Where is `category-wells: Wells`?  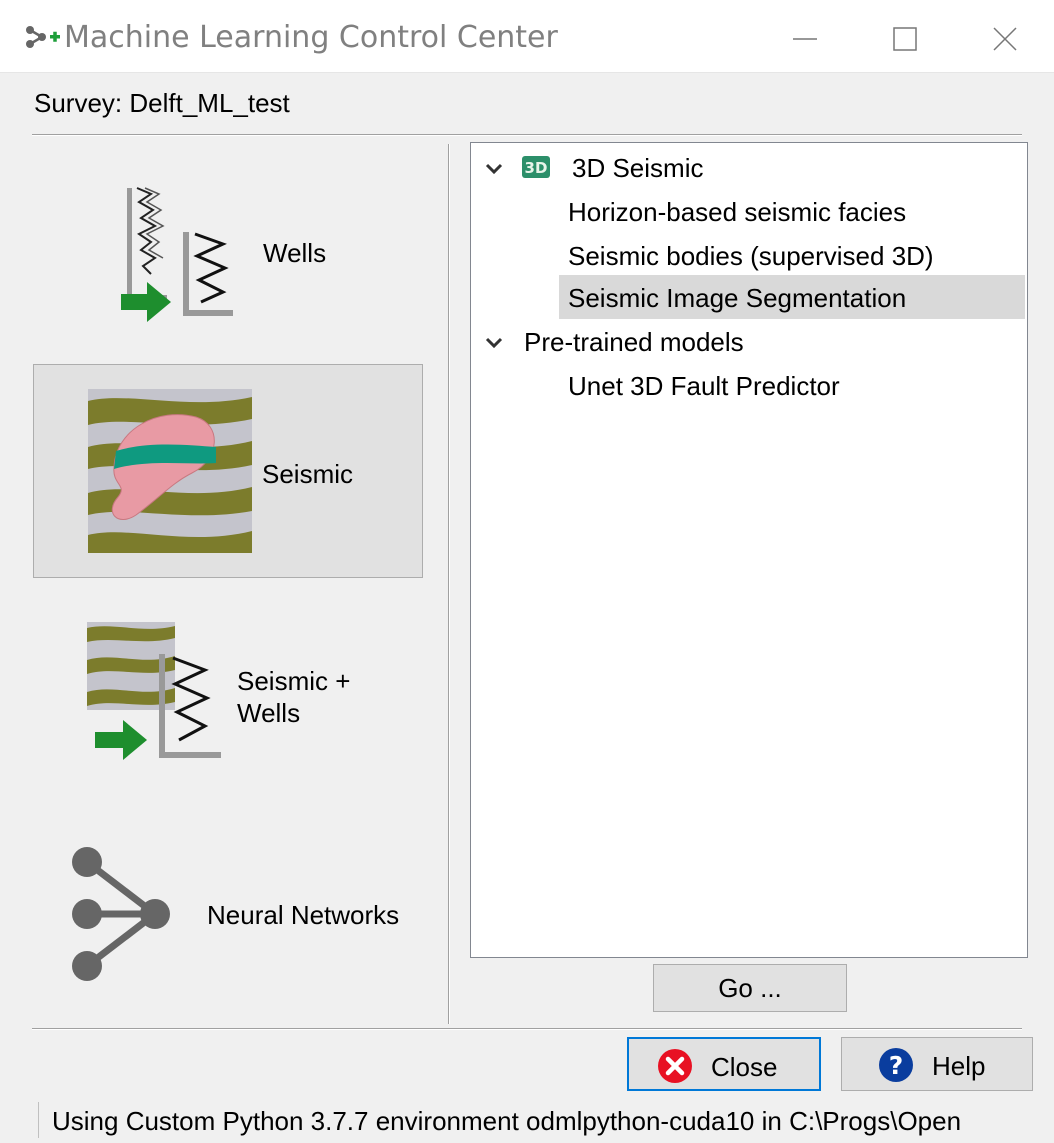
category-wells: Wells is located at coordinates (228, 255).